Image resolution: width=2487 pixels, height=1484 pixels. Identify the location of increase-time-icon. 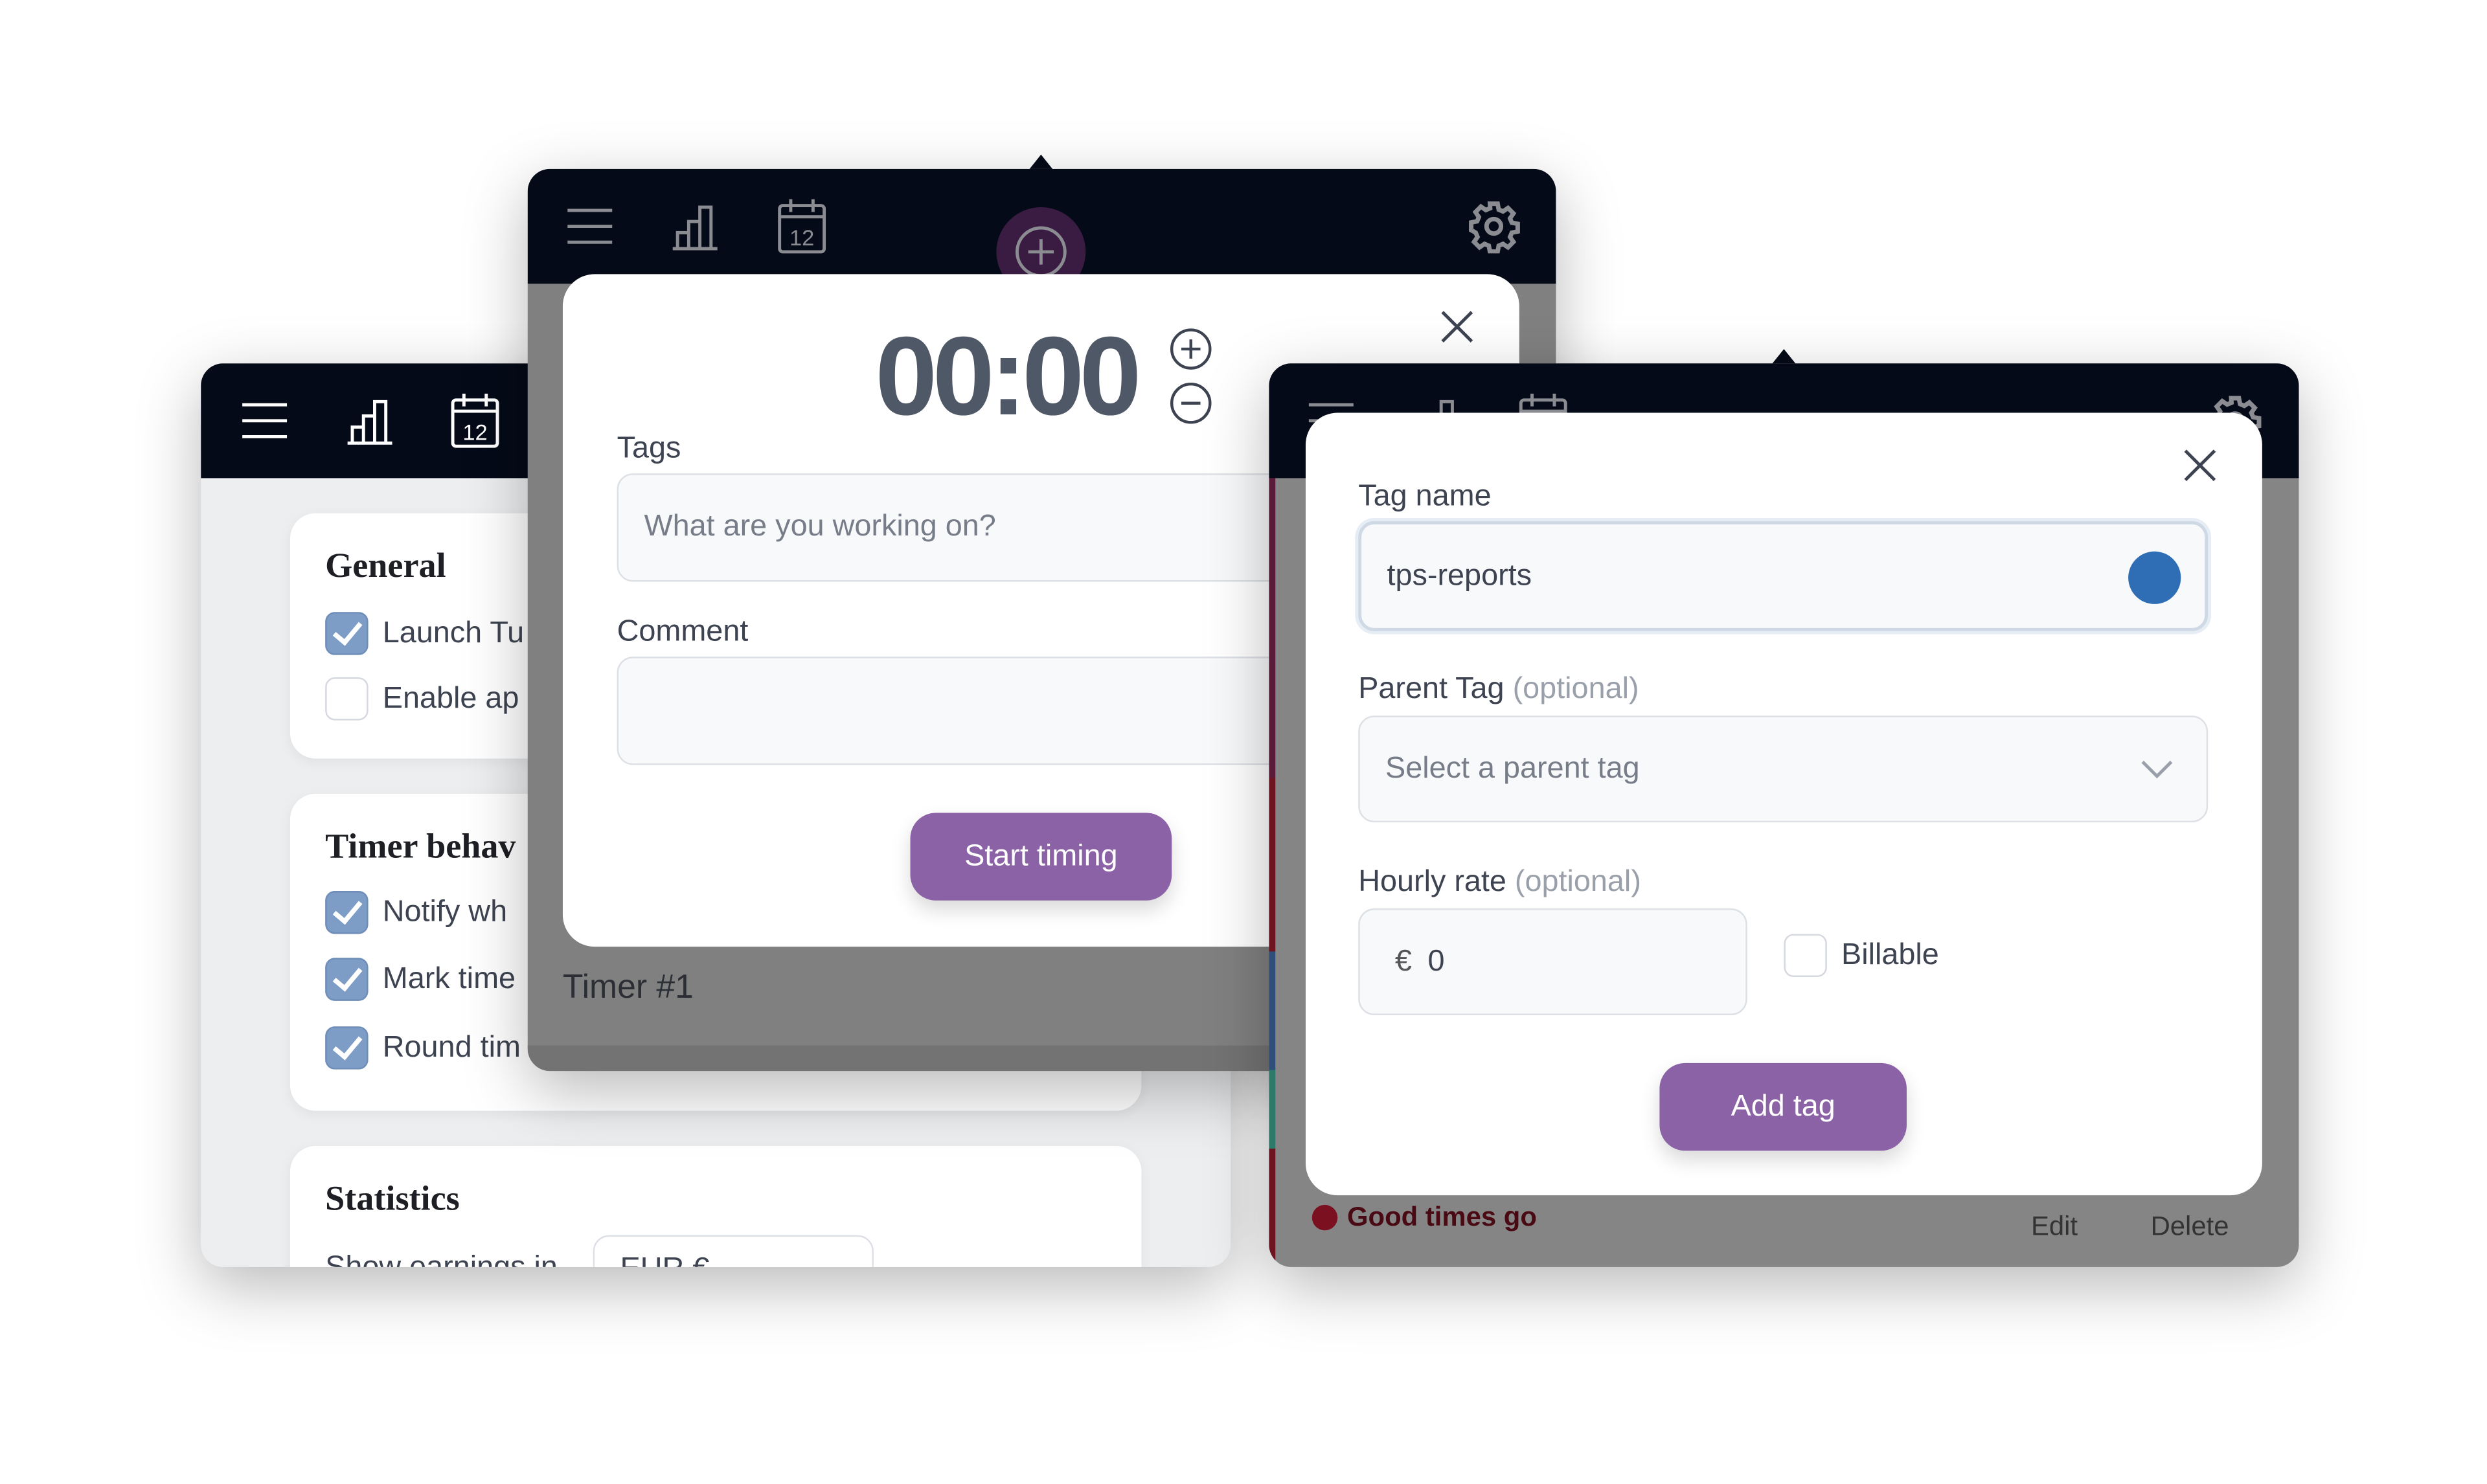
(1190, 350).